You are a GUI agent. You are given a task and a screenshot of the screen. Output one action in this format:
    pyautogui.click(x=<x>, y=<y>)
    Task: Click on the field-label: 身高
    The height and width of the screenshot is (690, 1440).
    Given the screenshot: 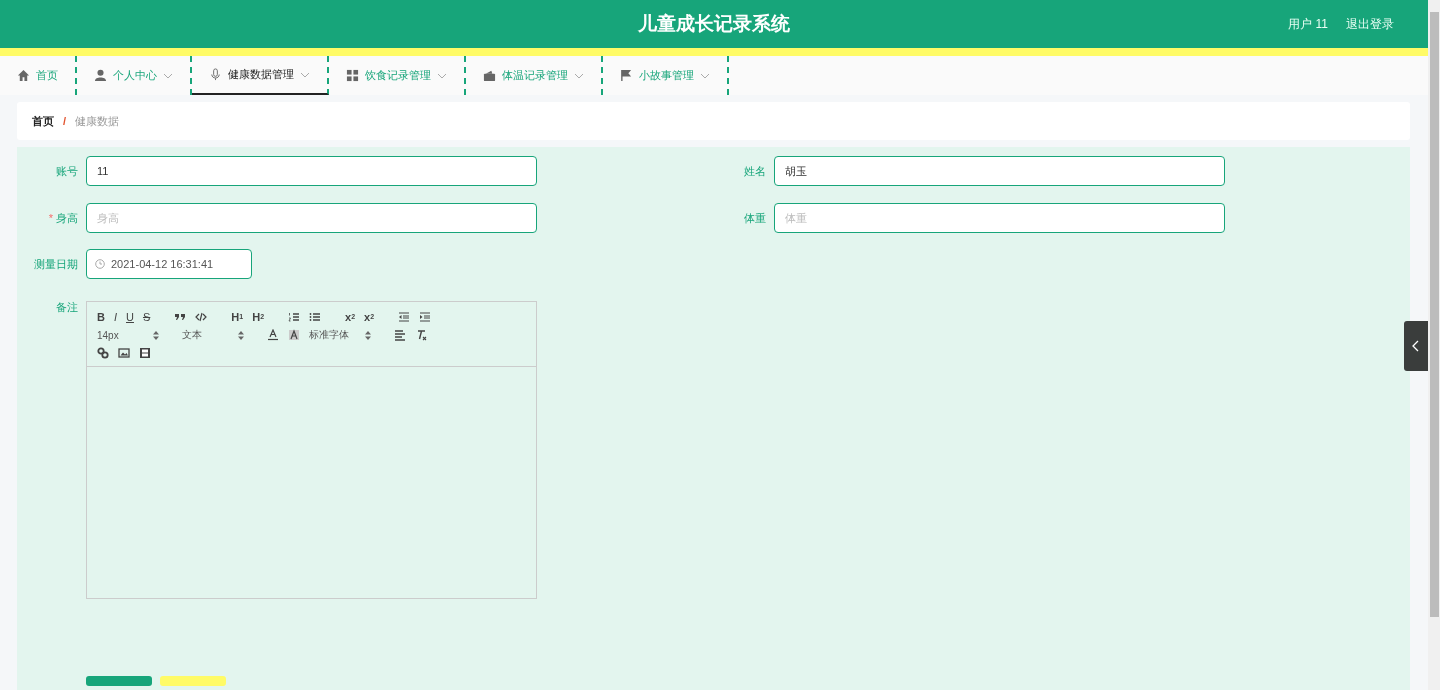 What is the action you would take?
    pyautogui.click(x=67, y=217)
    